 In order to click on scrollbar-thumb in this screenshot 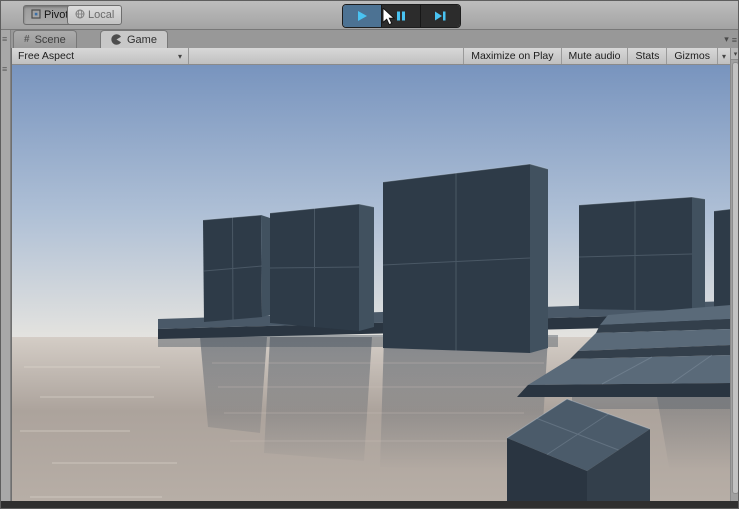, I will do `click(735, 278)`.